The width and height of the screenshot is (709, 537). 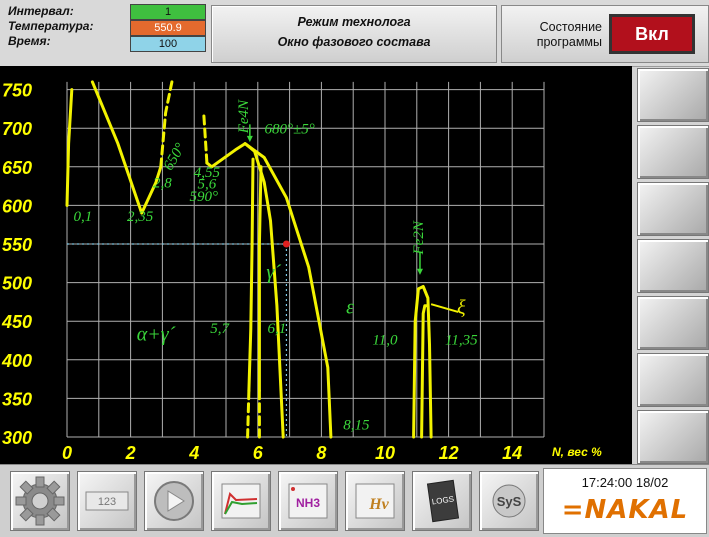 I want to click on phase-annotation: 2,8, so click(x=162, y=184).